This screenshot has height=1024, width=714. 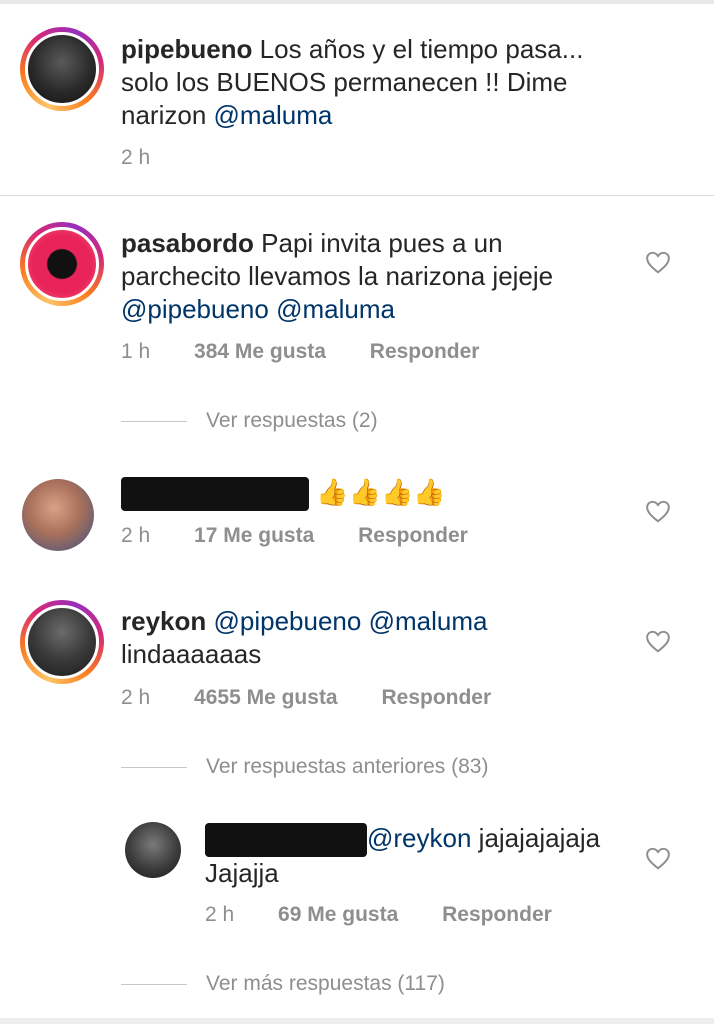 I want to click on comment-meta: 1 h 384 Me gusta Responder, so click(x=319, y=352).